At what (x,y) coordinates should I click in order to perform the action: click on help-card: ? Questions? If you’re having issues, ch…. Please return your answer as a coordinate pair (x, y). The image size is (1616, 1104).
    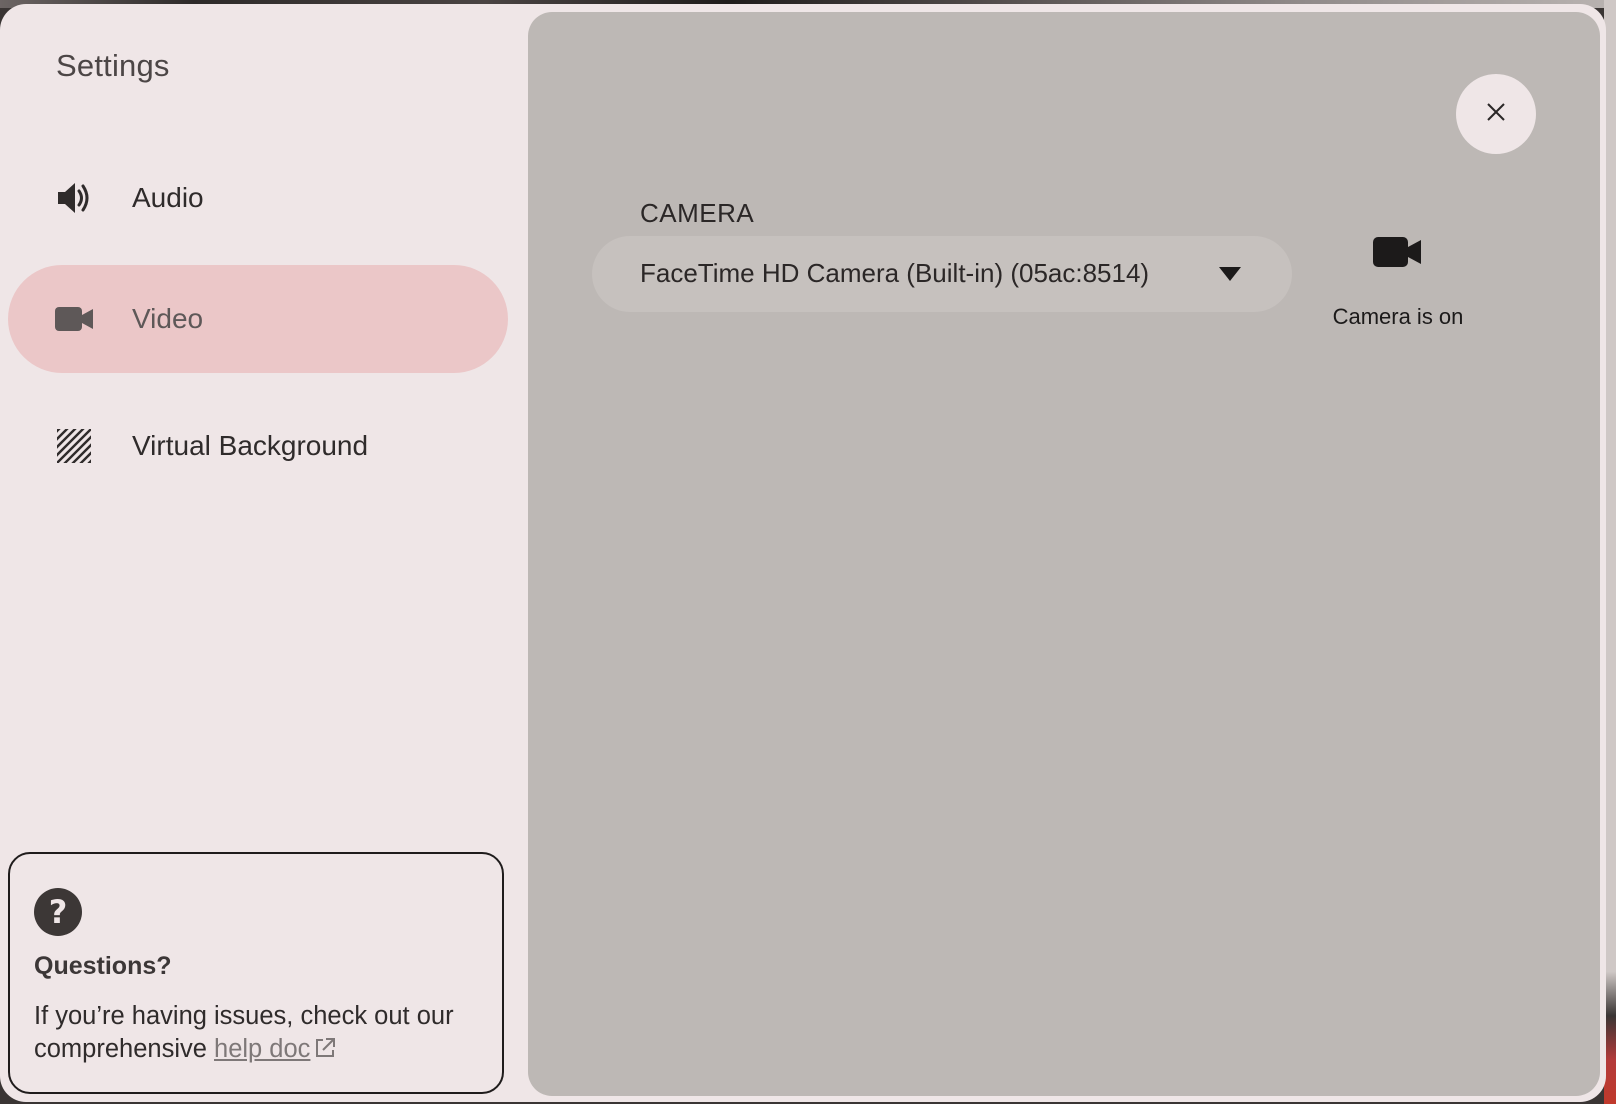
    Looking at the image, I should click on (256, 973).